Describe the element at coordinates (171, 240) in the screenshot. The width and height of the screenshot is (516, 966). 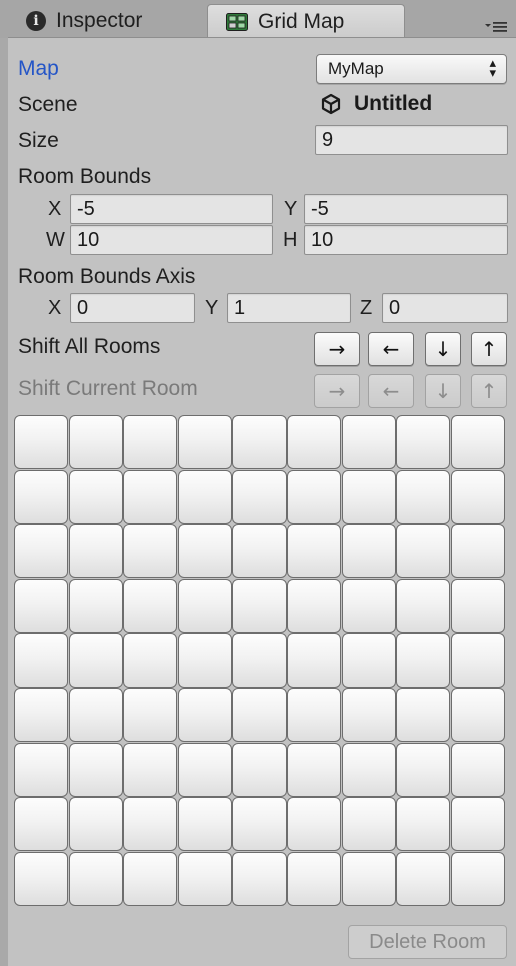
I see `room-bounds-w-input: 10` at that location.